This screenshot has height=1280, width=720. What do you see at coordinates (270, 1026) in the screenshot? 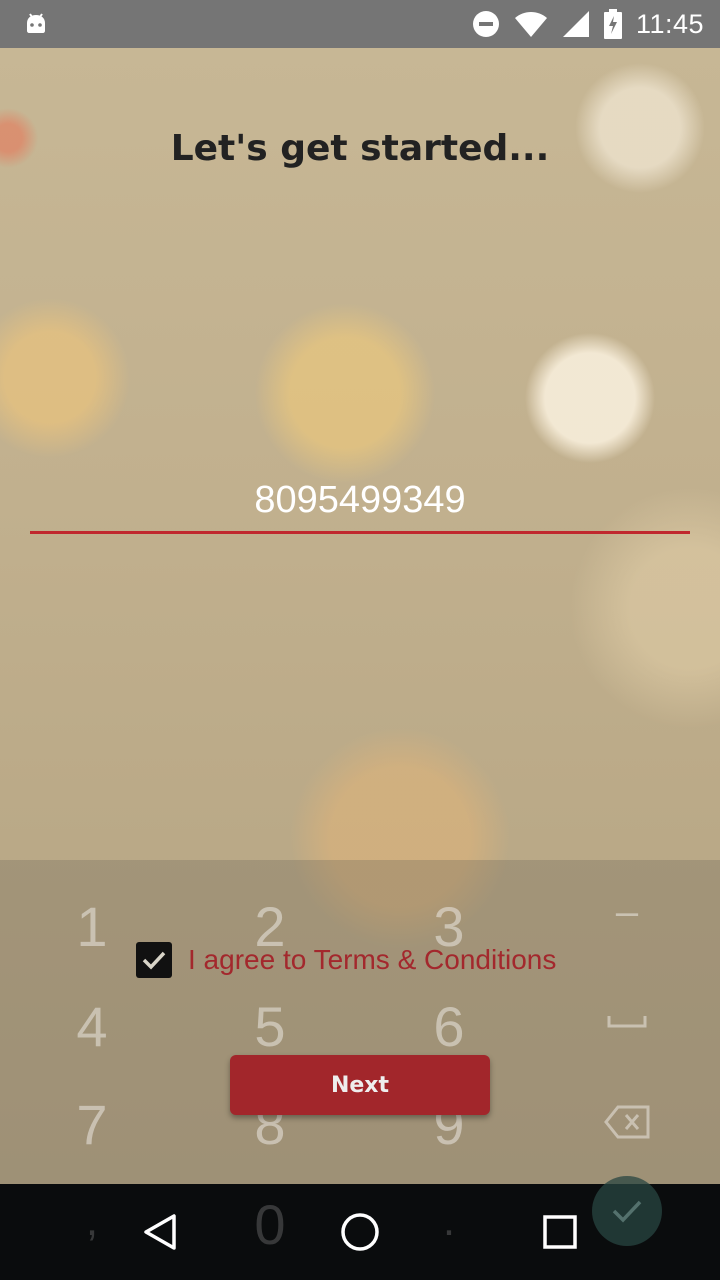
I see `key-5: 5` at bounding box center [270, 1026].